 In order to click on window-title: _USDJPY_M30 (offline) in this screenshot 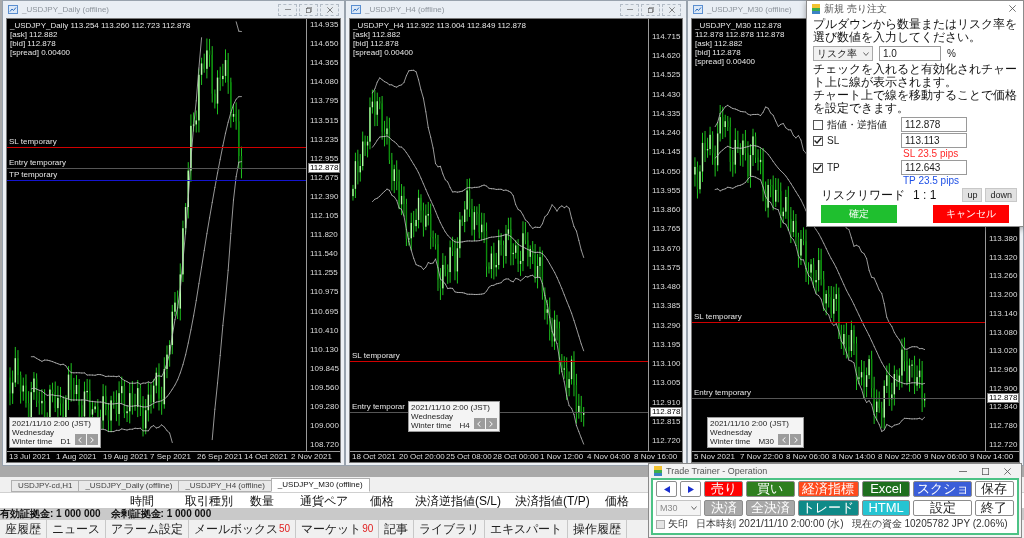, I will do `click(749, 9)`.